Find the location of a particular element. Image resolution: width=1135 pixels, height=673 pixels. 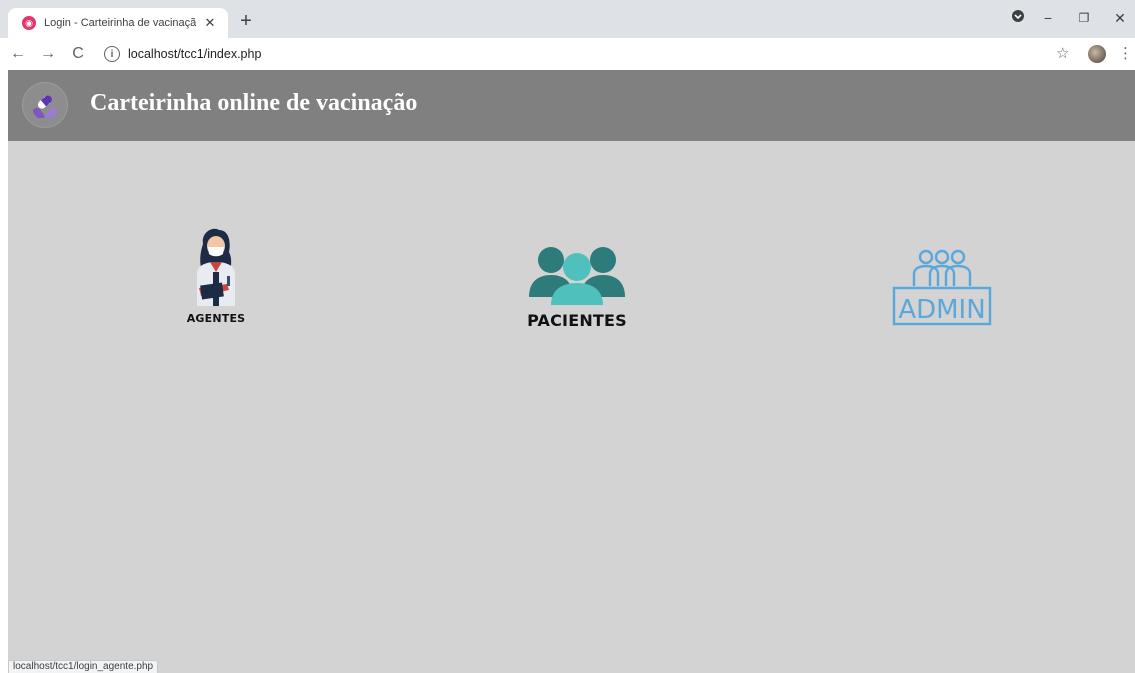

agentes-label: AGENTES is located at coordinates (216, 318).